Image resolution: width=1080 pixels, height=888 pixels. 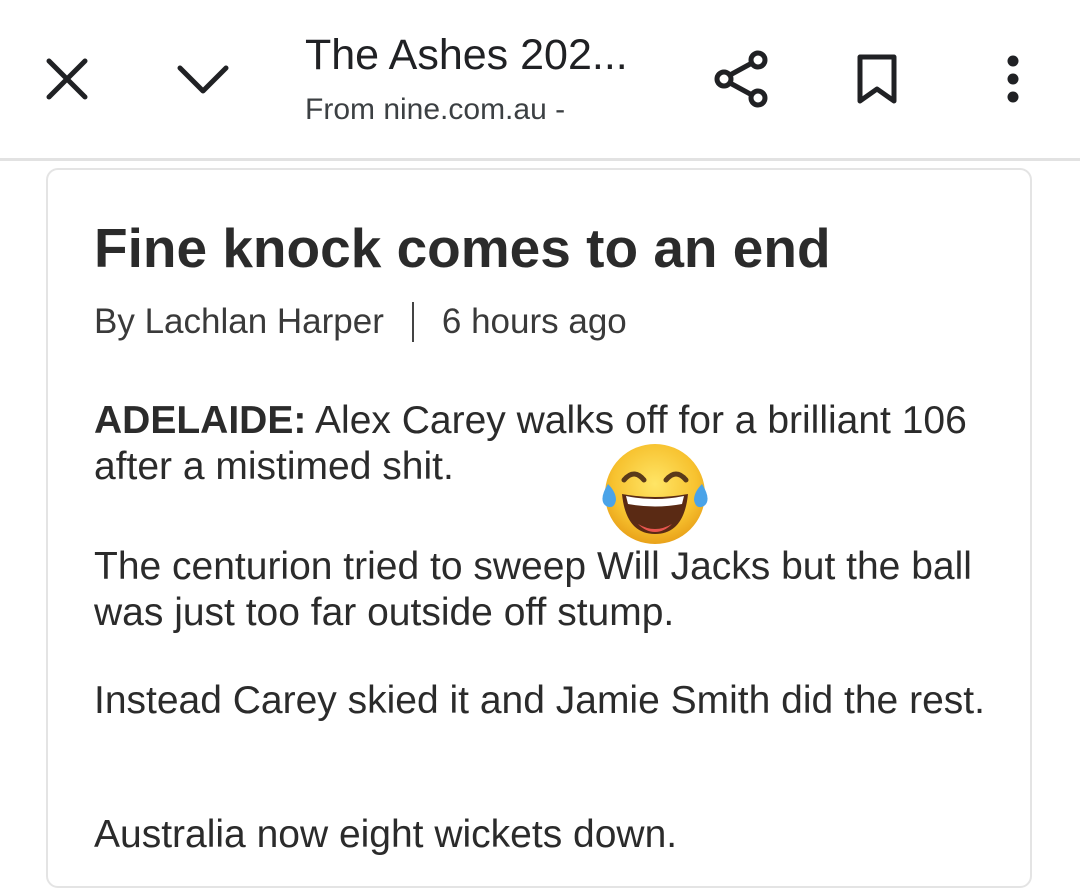 I want to click on more-options-button, so click(x=1013, y=79).